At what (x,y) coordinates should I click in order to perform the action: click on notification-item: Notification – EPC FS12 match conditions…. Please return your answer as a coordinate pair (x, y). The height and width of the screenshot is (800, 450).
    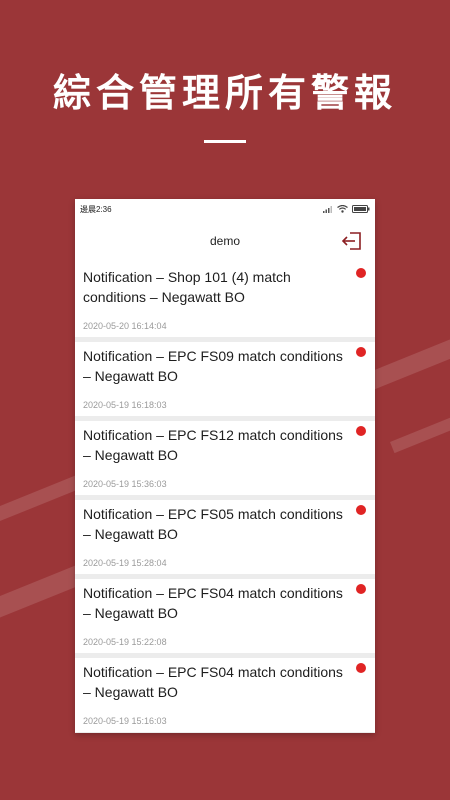
    Looking at the image, I should click on (225, 458).